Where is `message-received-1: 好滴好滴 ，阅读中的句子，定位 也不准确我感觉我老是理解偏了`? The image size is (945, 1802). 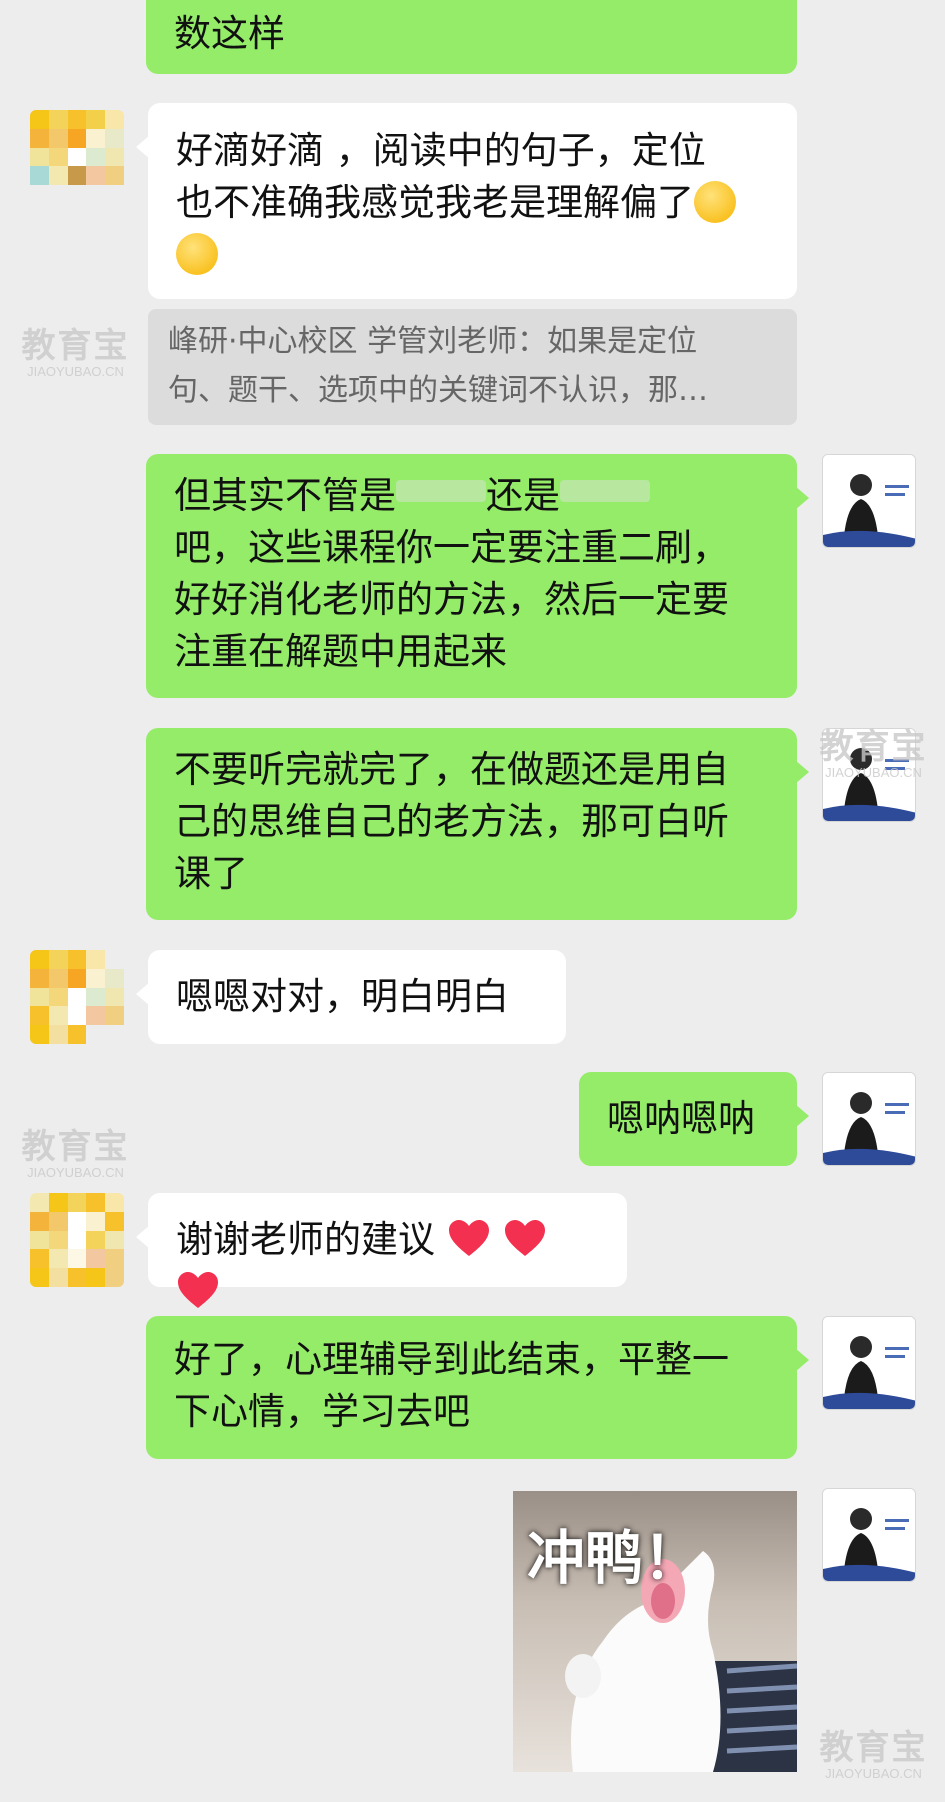 message-received-1: 好滴好滴 ，阅读中的句子，定位 也不准确我感觉我老是理解偏了 is located at coordinates (466, 201).